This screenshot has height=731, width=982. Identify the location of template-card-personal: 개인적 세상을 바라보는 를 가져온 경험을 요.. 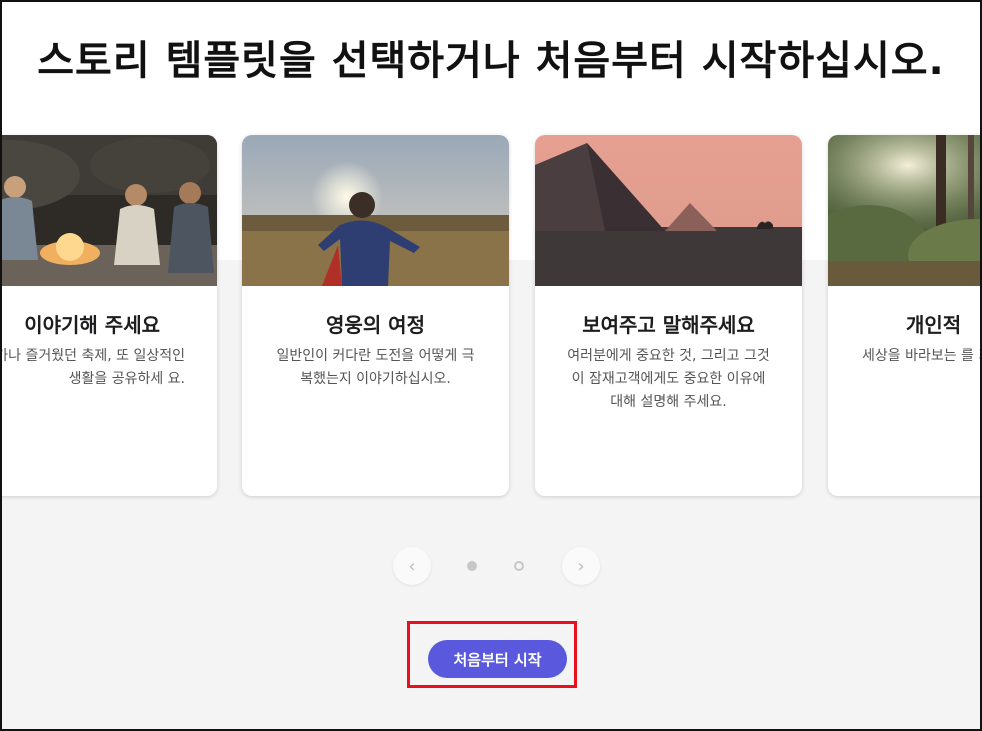
(904, 315).